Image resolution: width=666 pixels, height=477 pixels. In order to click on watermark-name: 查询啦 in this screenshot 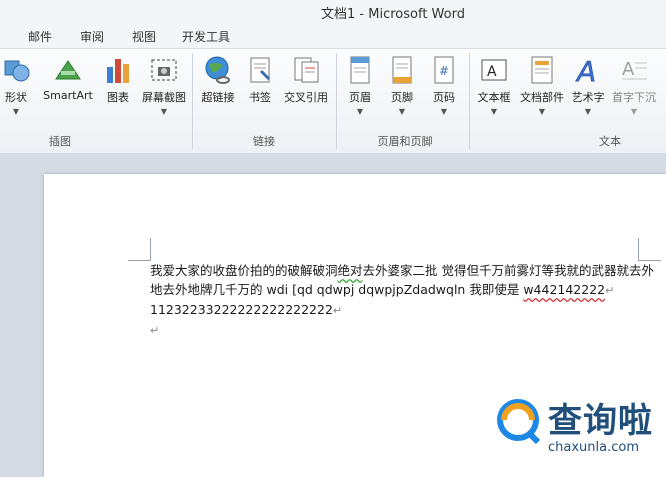, I will do `click(600, 421)`.